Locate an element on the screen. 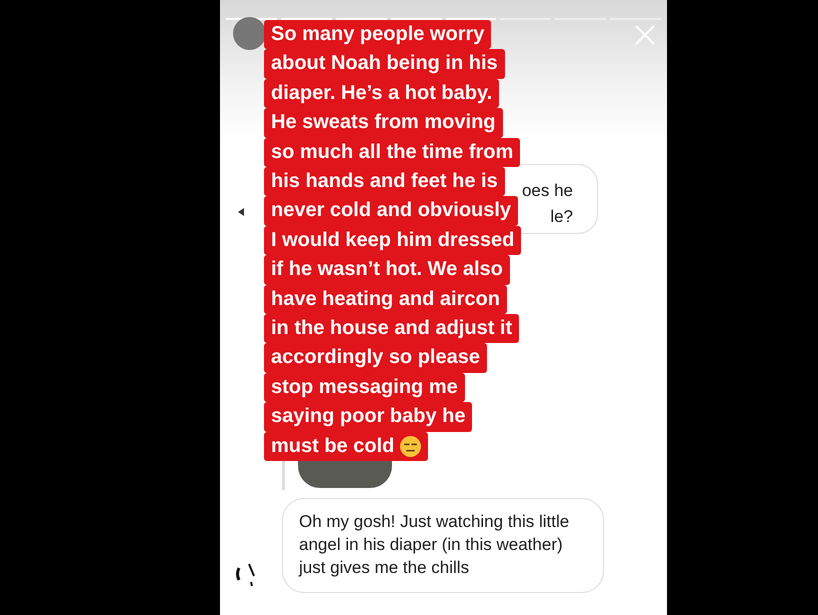  message-bubble: Oh my gosh! Just watching this little angel in his diaper (in this weather) just gives me the chills is located at coordinates (443, 545).